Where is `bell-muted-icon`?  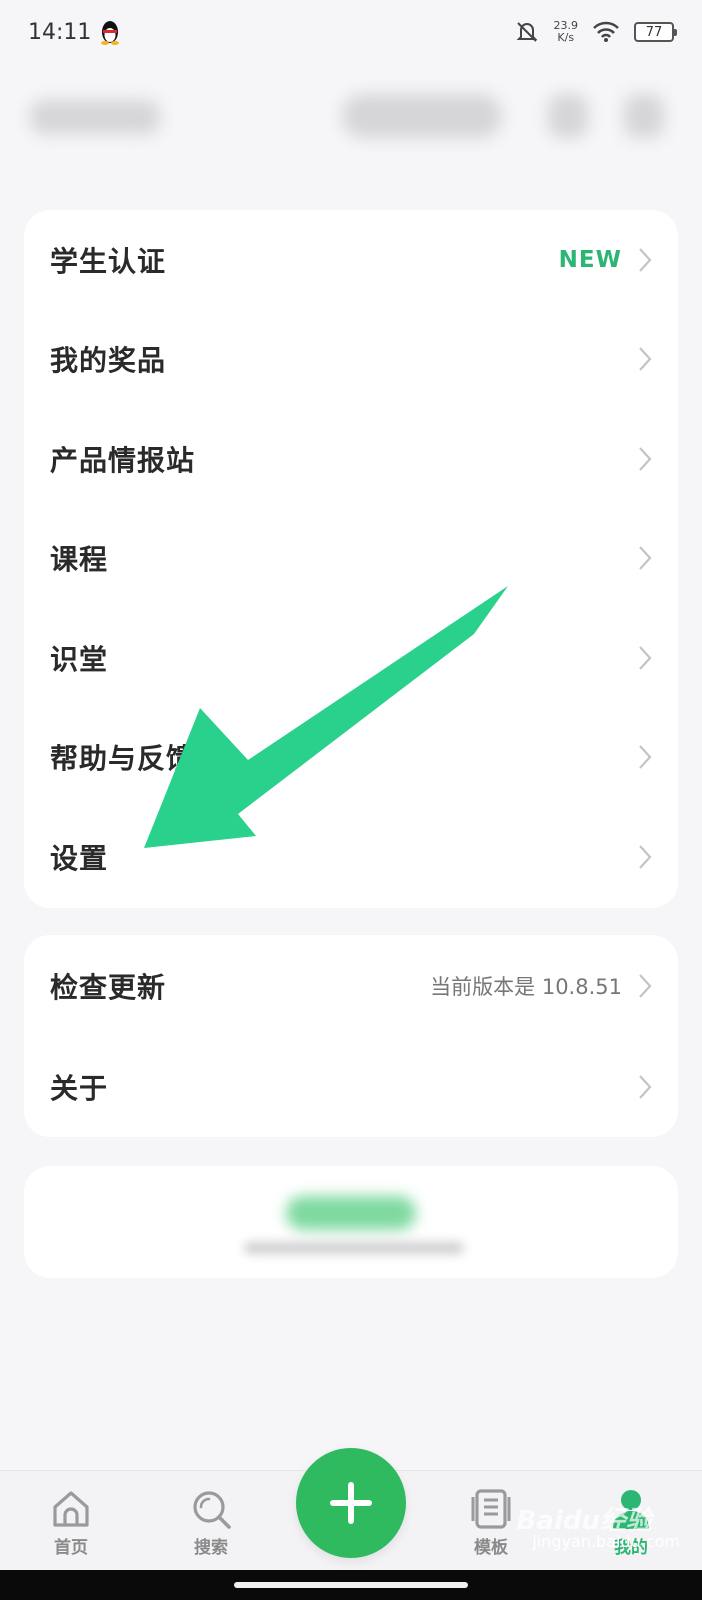
bell-muted-icon is located at coordinates (526, 32).